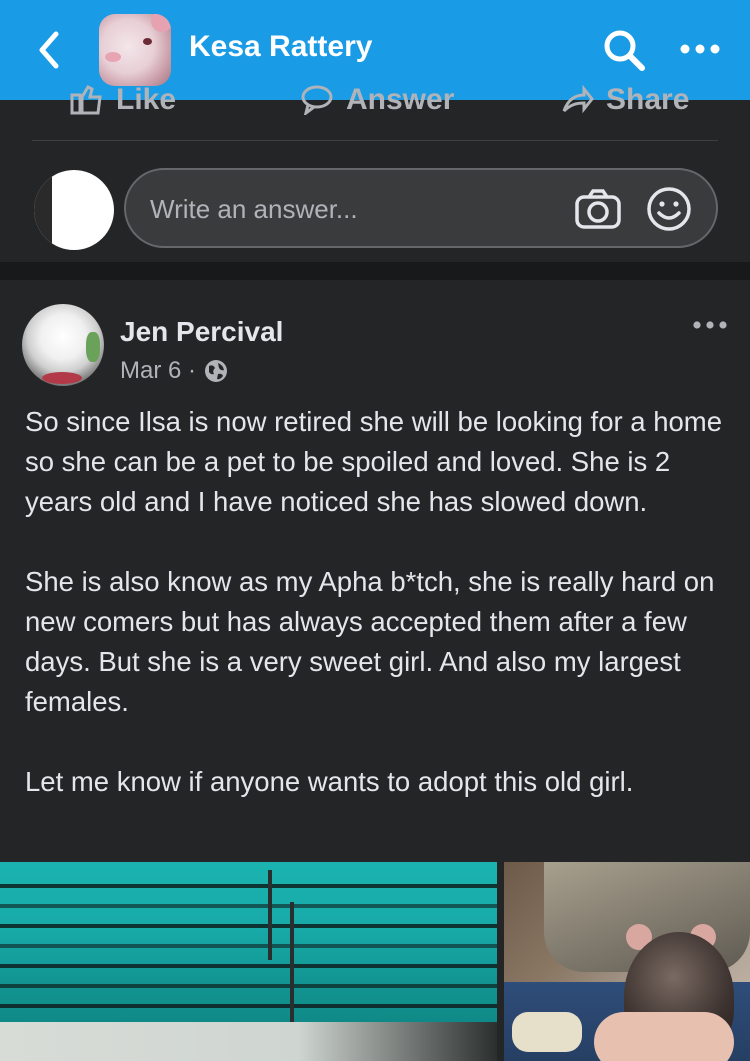  I want to click on post-date: Mar 6 ·, so click(158, 371).